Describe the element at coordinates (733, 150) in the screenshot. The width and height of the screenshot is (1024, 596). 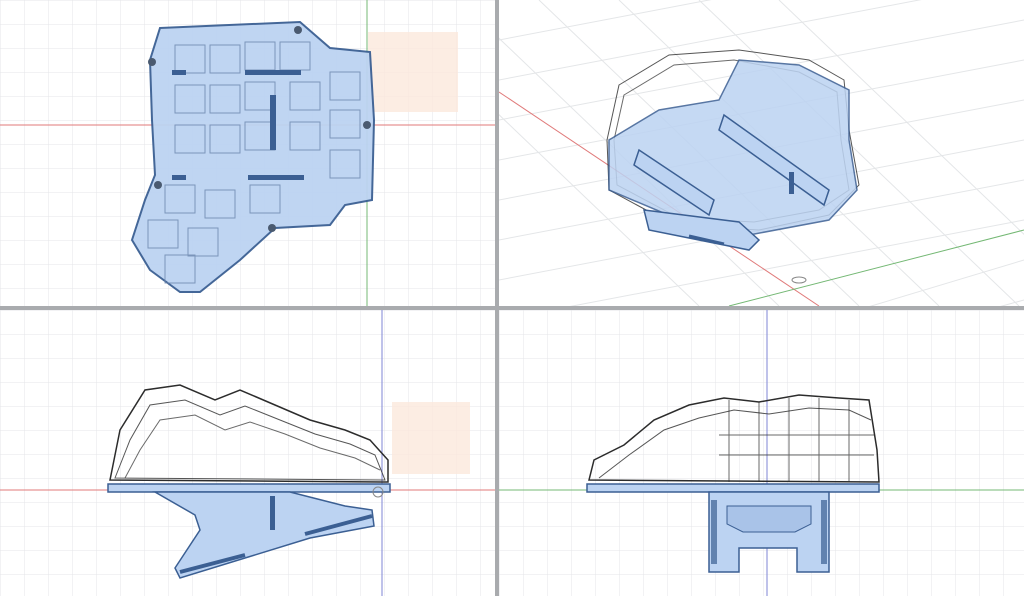
I see `keyboard-case-perspective` at that location.